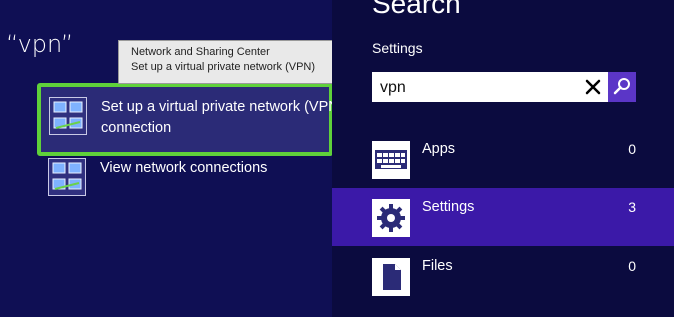 The image size is (674, 317). I want to click on category-label: Apps, so click(439, 149).